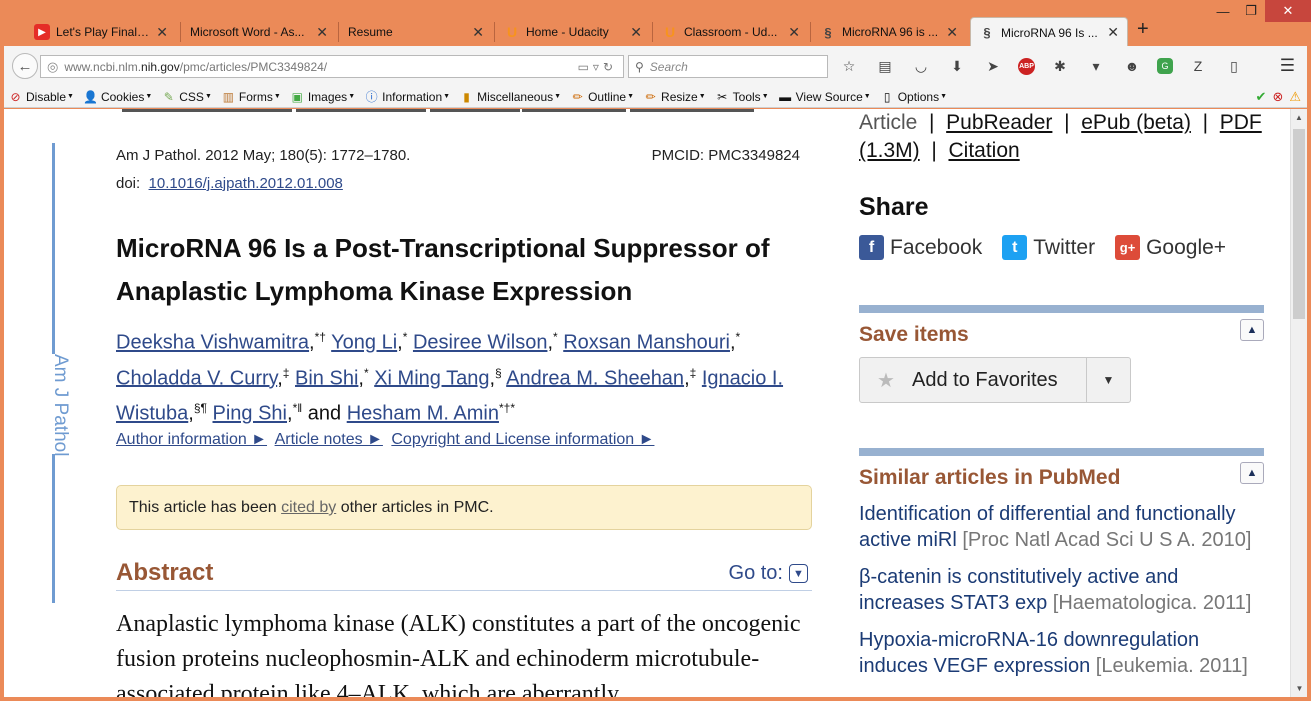 The width and height of the screenshot is (1311, 701). I want to click on dropdown-icon: ▾, so click(1096, 66).